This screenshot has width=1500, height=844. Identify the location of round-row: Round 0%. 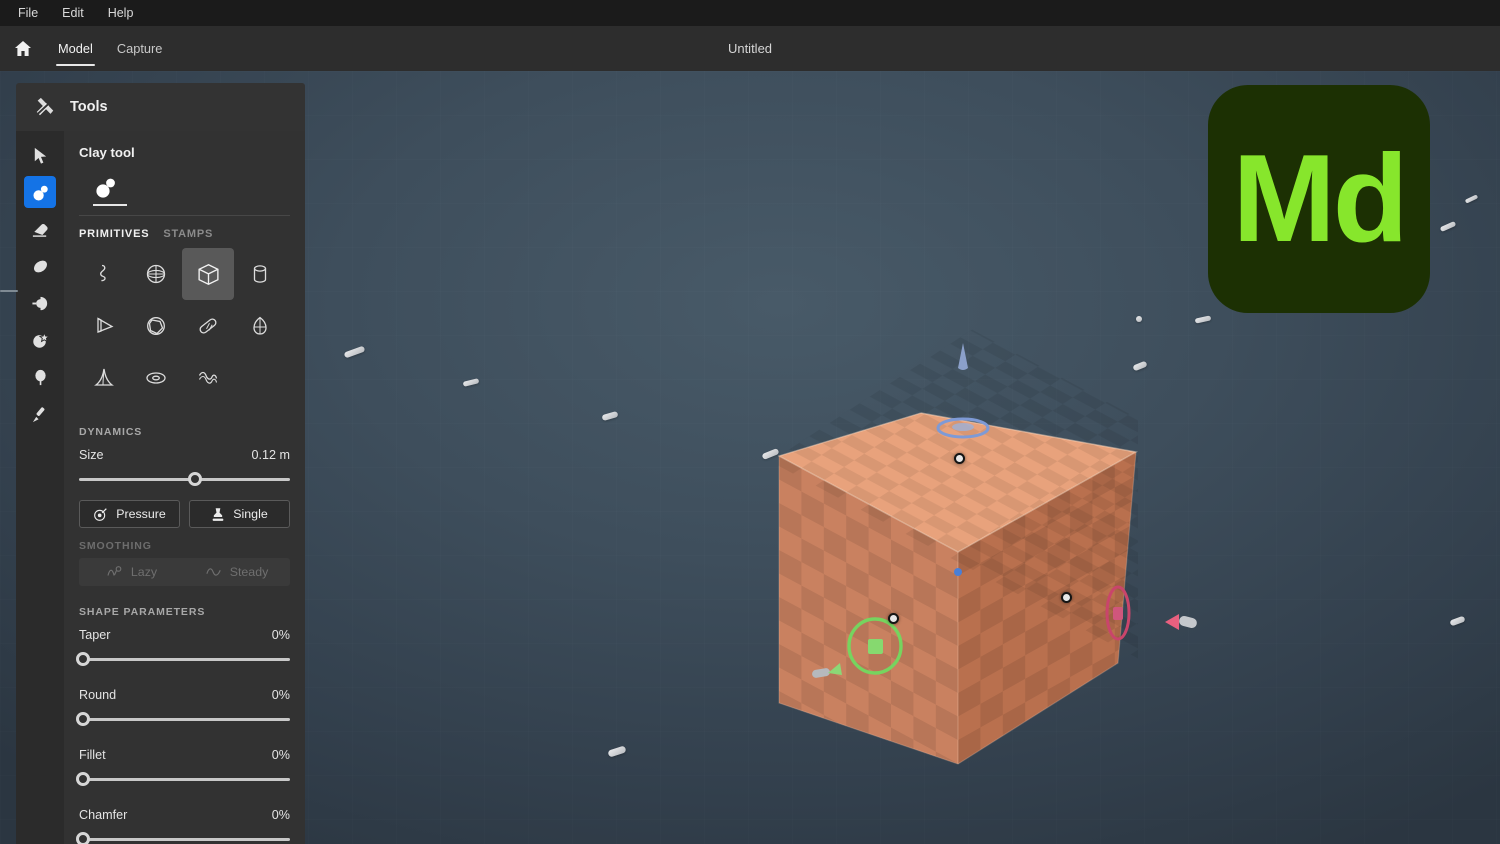
(184, 684).